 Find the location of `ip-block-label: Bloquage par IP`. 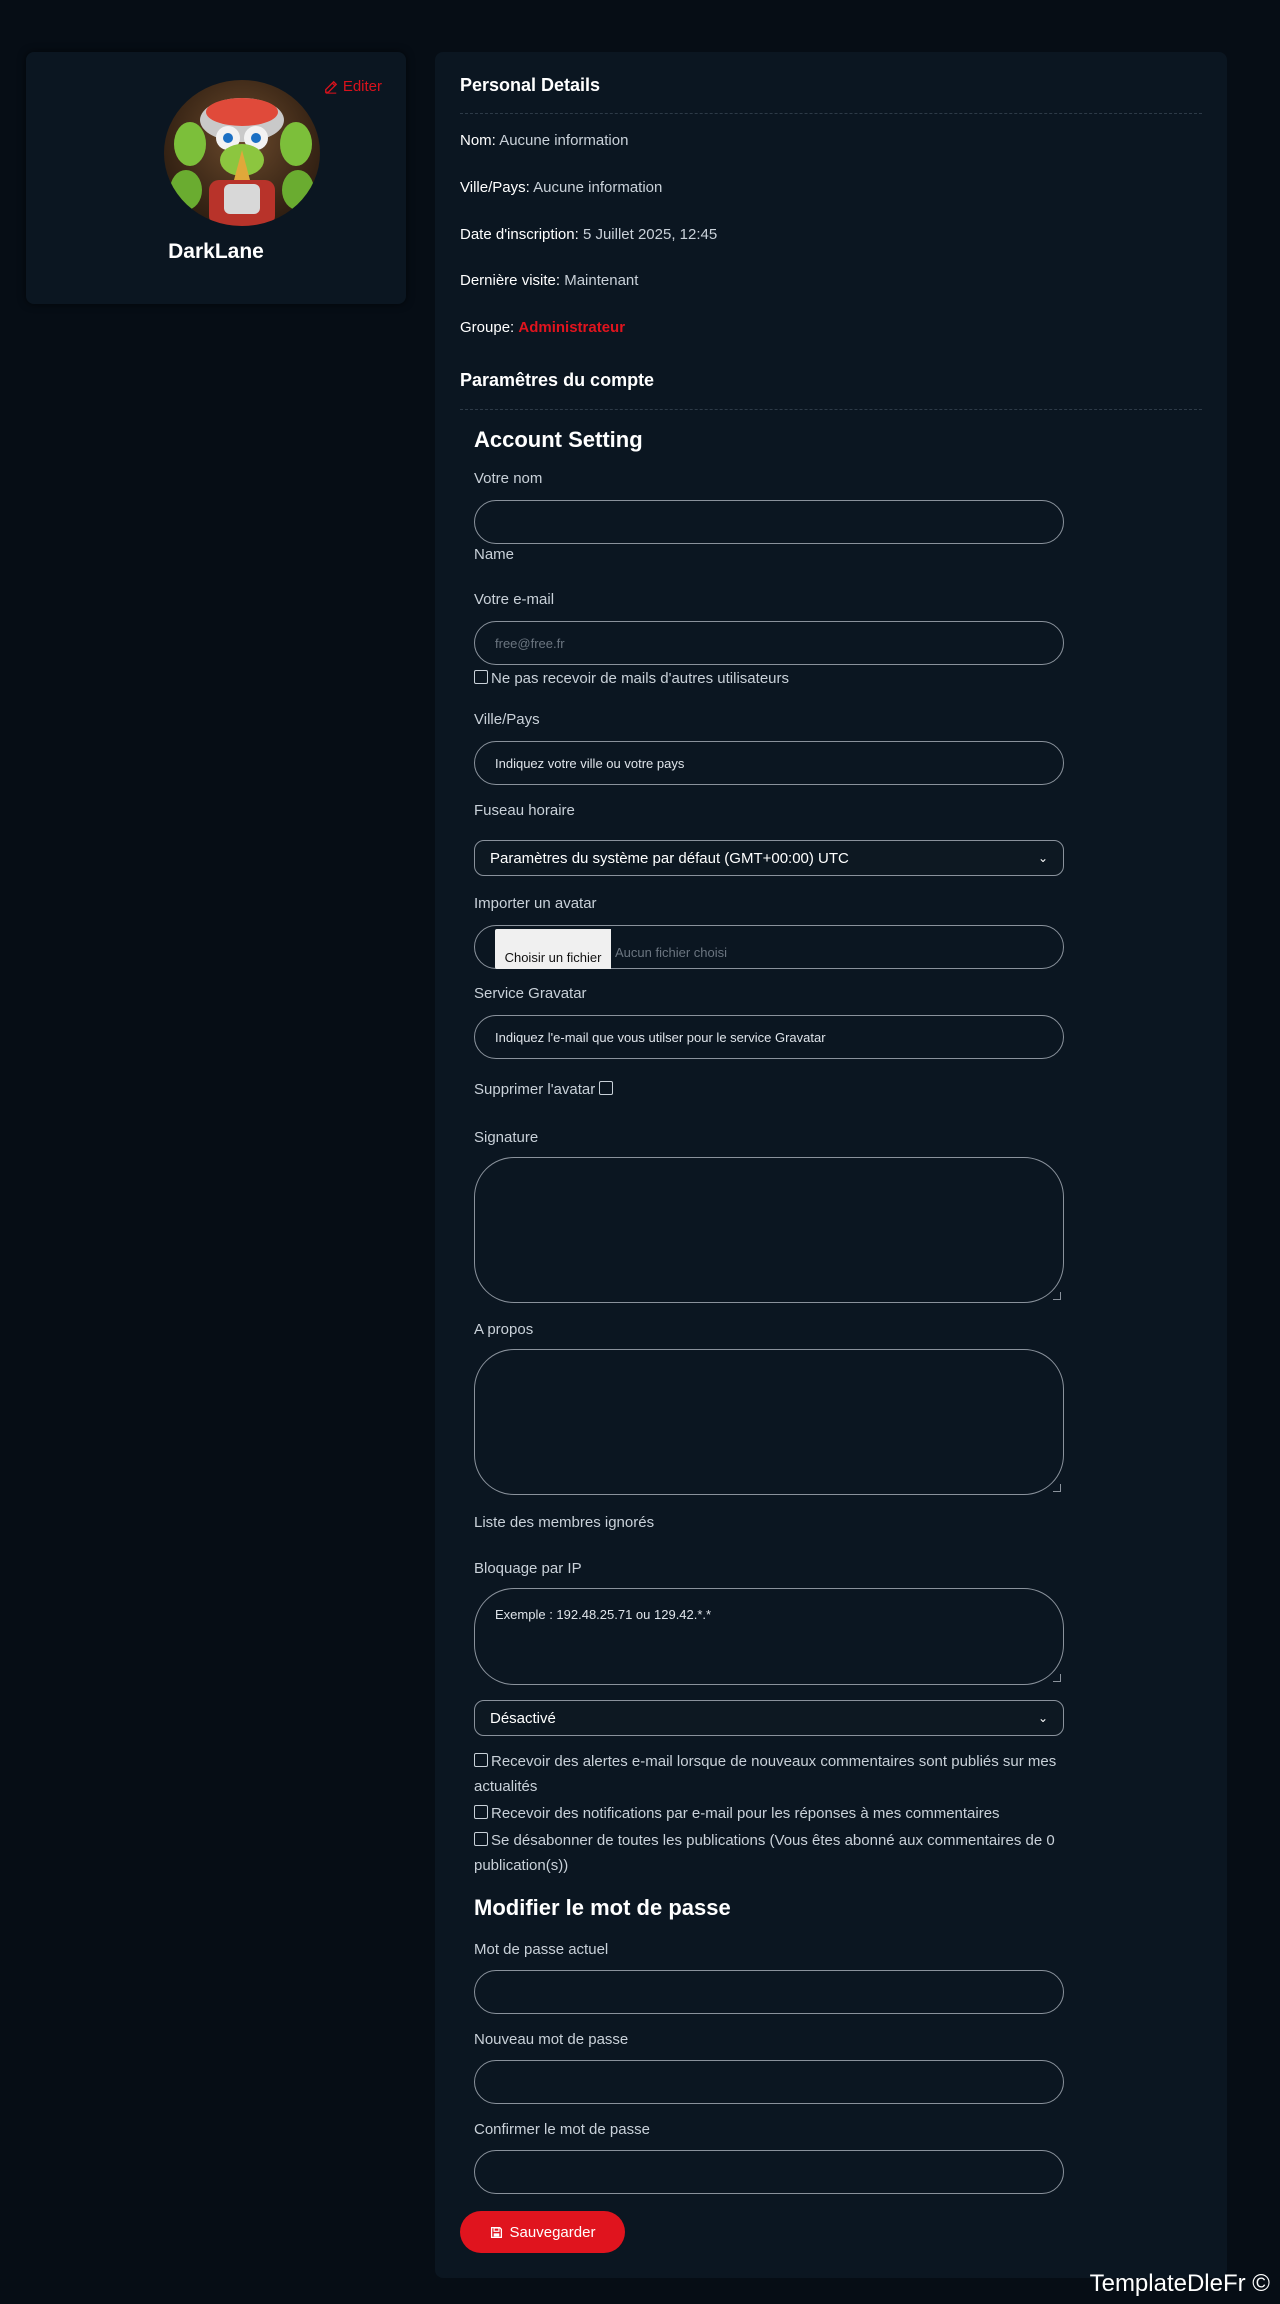

ip-block-label: Bloquage par IP is located at coordinates (528, 1568).